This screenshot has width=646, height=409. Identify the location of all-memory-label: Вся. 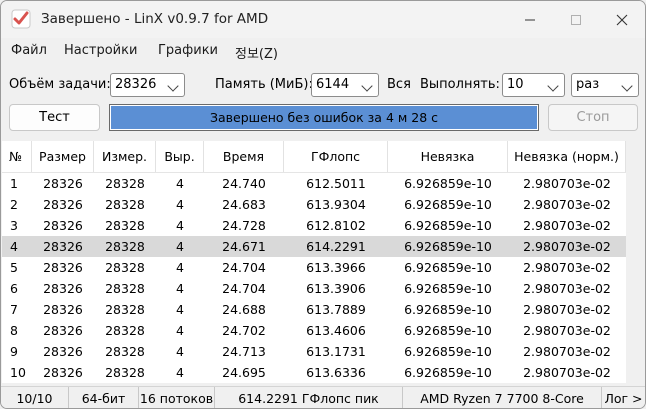
(399, 84).